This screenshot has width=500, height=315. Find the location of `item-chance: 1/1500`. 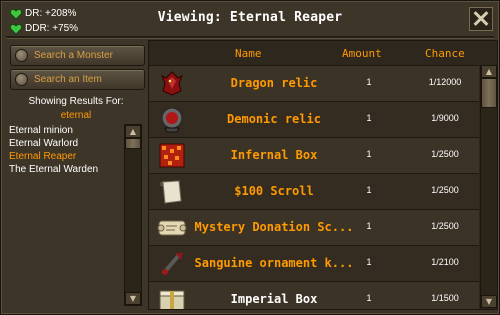

item-chance: 1/1500 is located at coordinates (445, 298).